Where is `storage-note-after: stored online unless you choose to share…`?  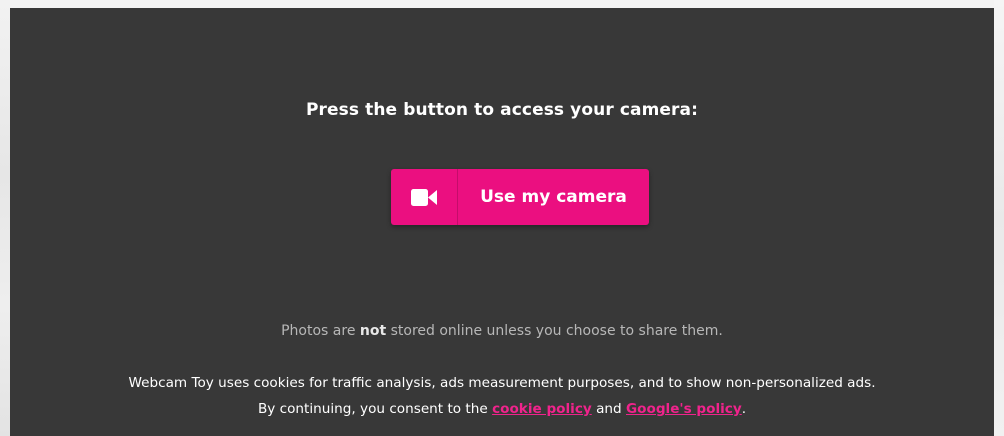 storage-note-after: stored online unless you choose to share… is located at coordinates (554, 331).